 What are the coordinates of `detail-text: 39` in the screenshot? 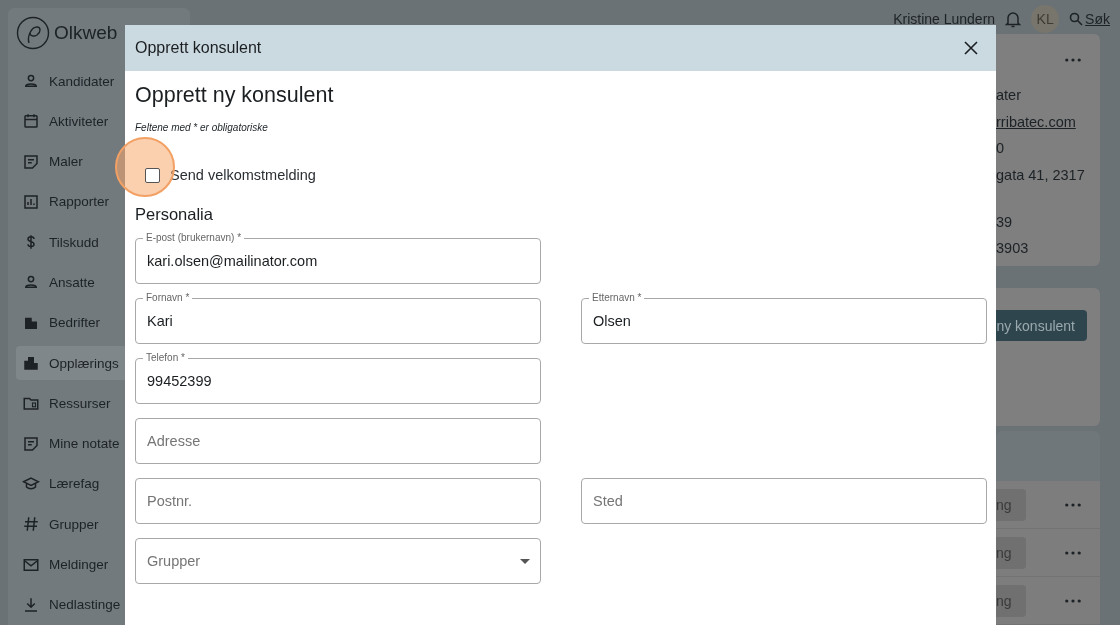 It's located at (1004, 221).